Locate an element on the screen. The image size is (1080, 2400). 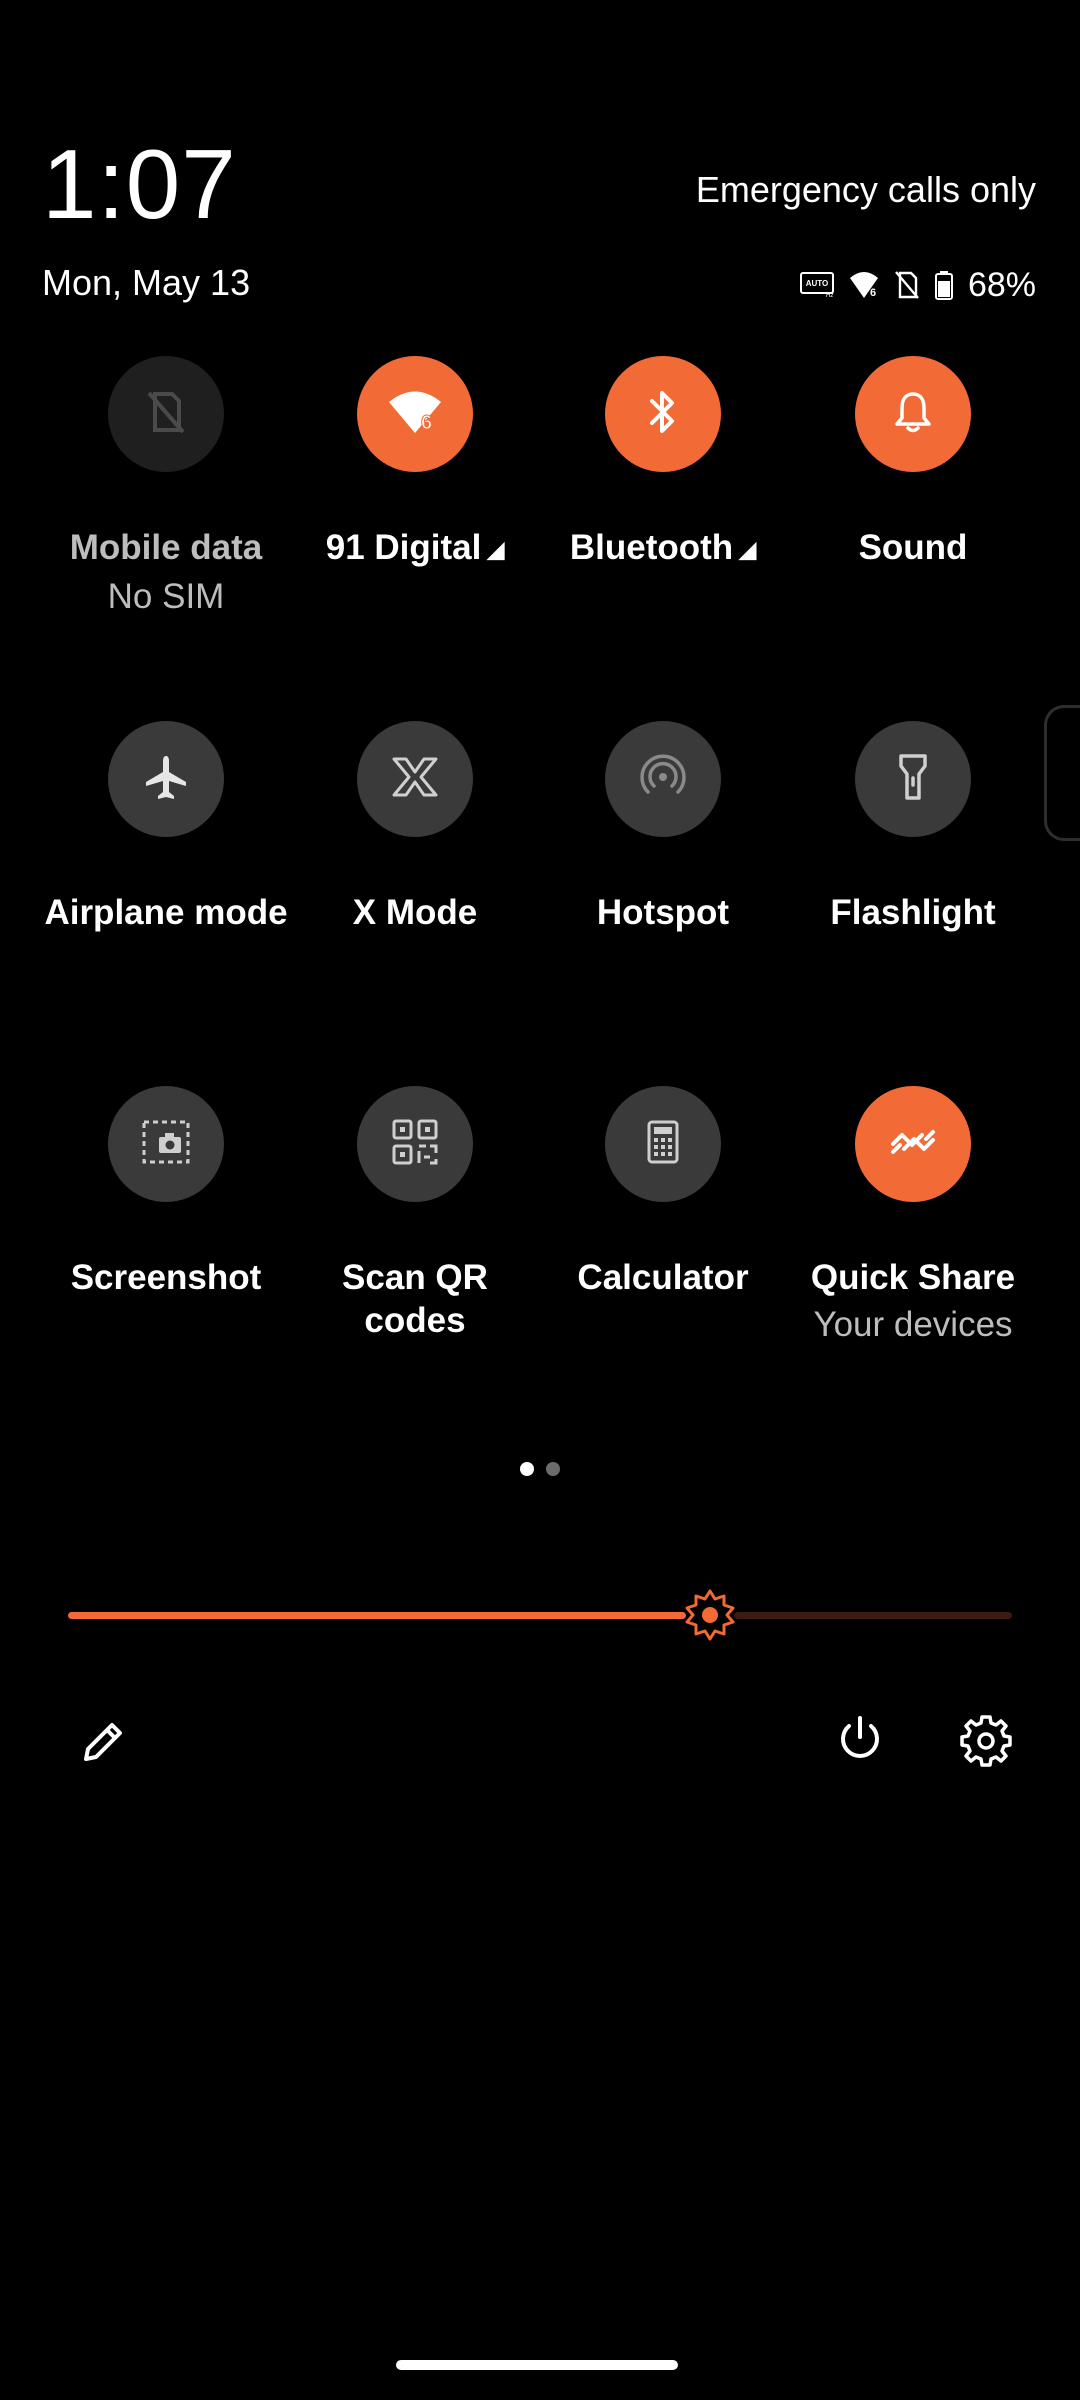
brightness-thumb is located at coordinates (710, 1615).